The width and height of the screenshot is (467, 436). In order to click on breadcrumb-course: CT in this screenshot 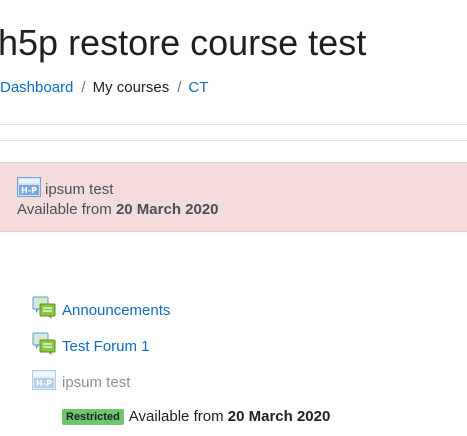, I will do `click(198, 87)`.